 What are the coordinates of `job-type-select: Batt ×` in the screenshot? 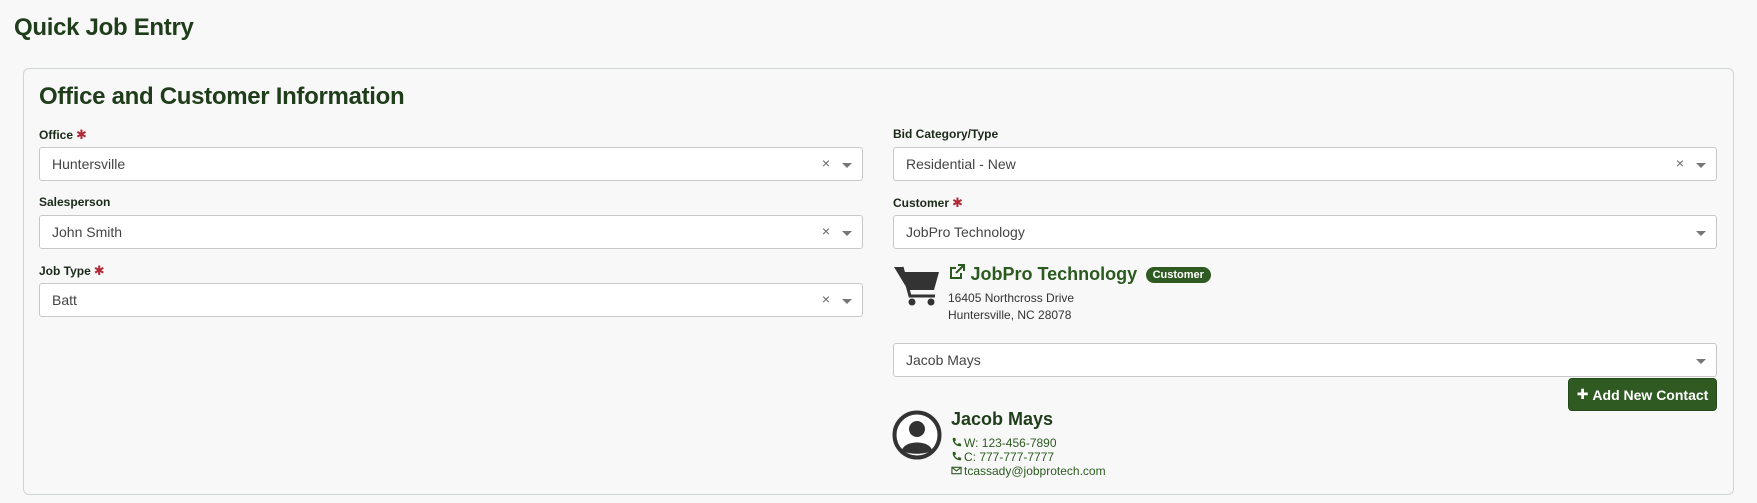 It's located at (451, 300).